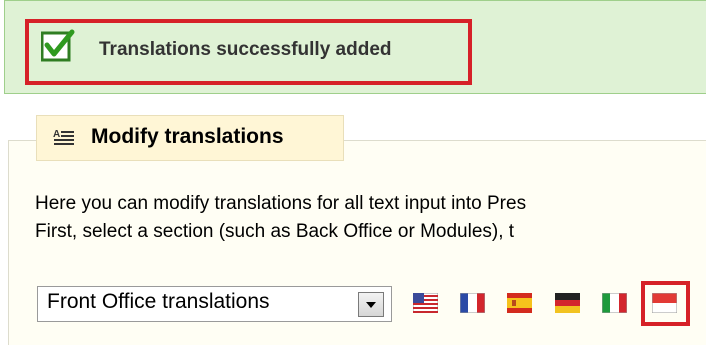 The width and height of the screenshot is (706, 345). I want to click on germany-flag-icon, so click(567, 303).